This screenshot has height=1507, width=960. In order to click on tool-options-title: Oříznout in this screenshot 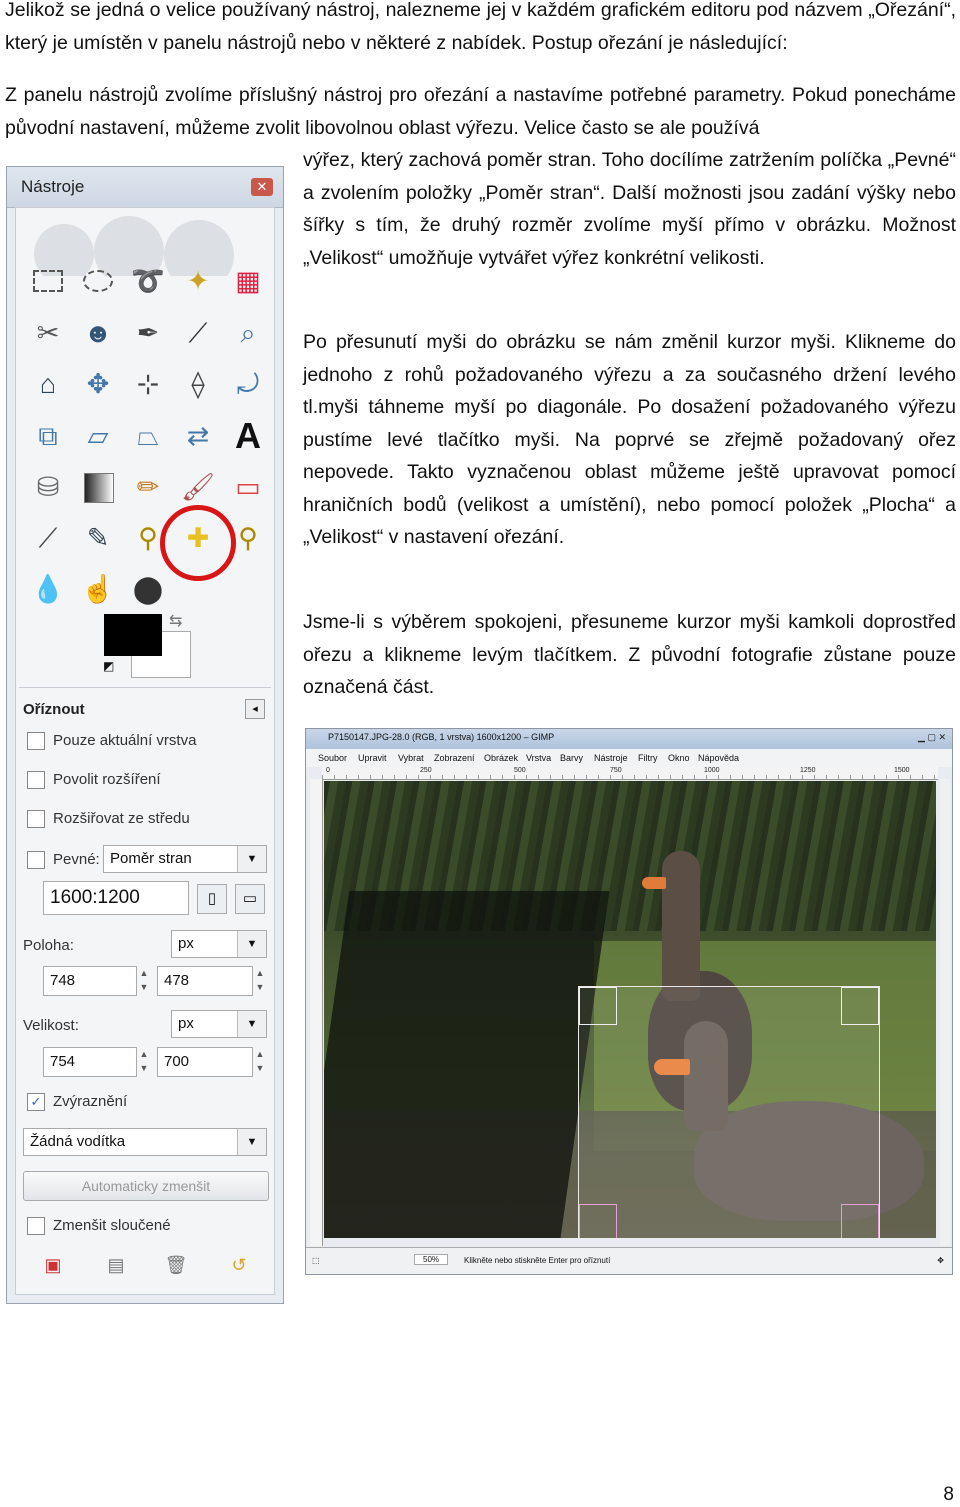, I will do `click(54, 709)`.